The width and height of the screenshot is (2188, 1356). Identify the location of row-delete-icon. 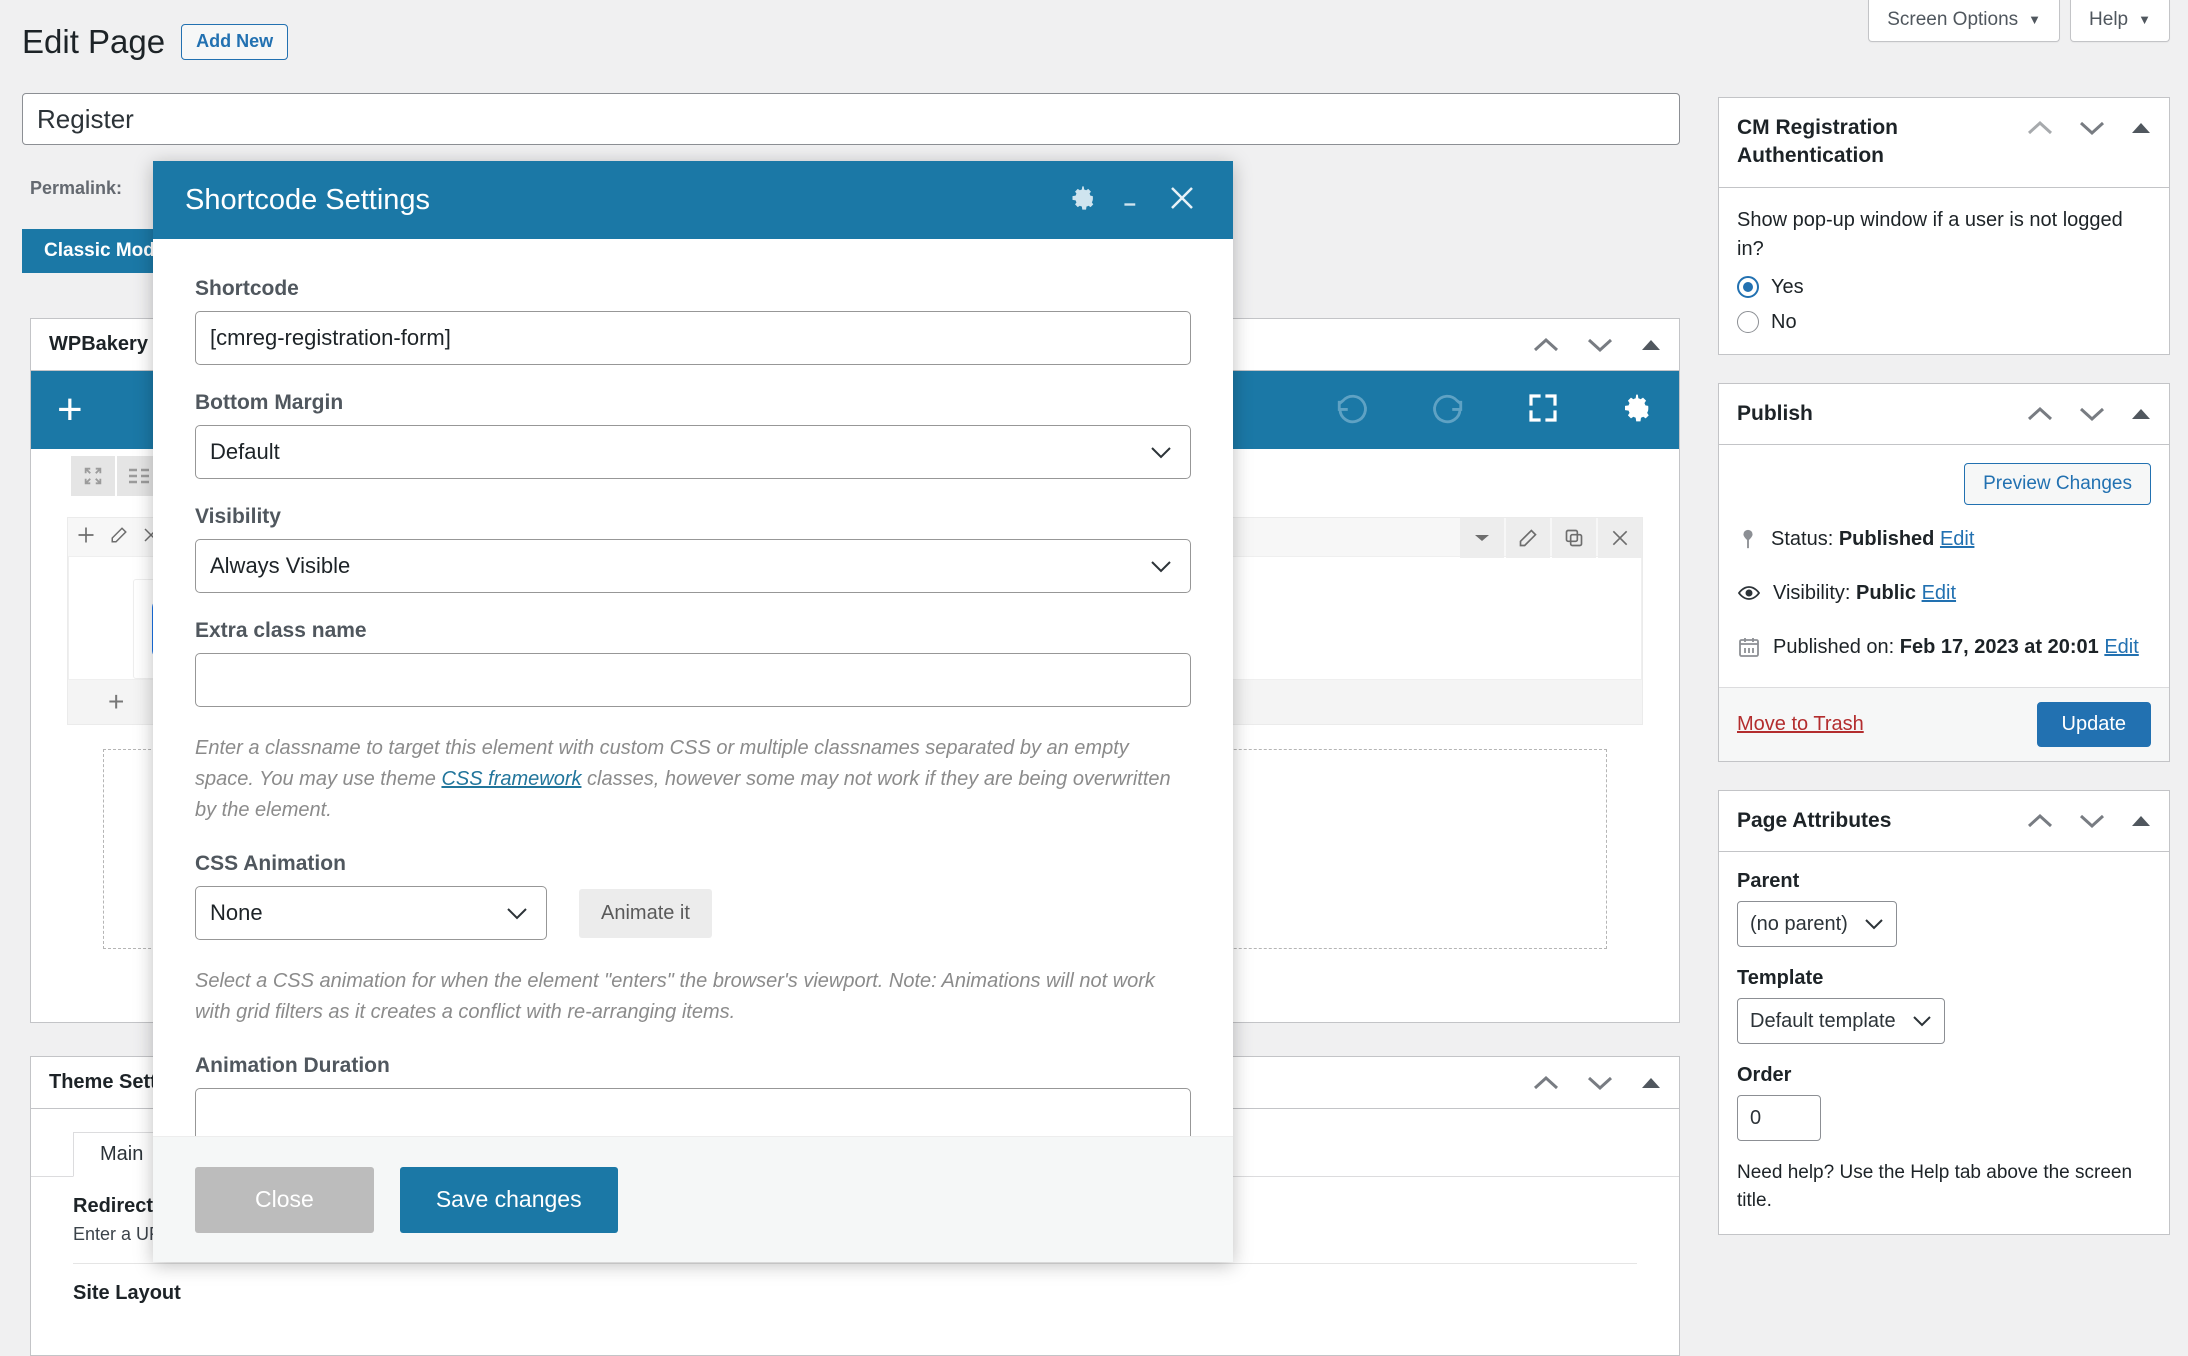
(1620, 538).